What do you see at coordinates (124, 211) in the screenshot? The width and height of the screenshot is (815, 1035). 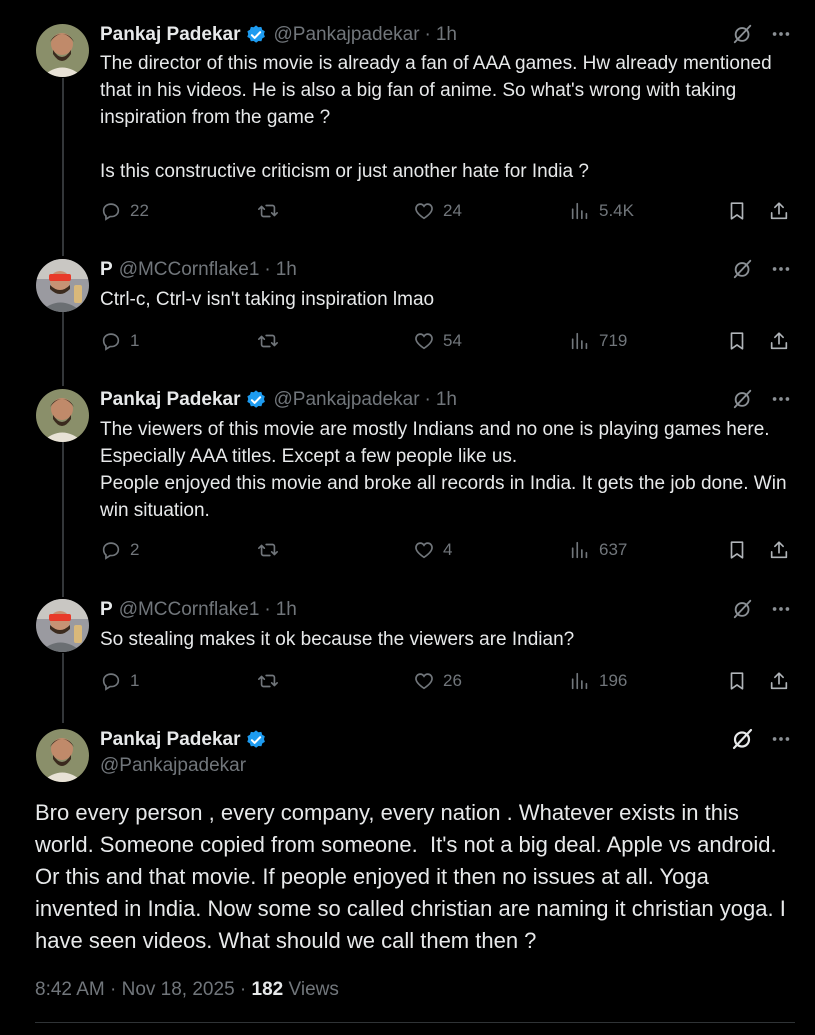 I see `reply-button: 22` at bounding box center [124, 211].